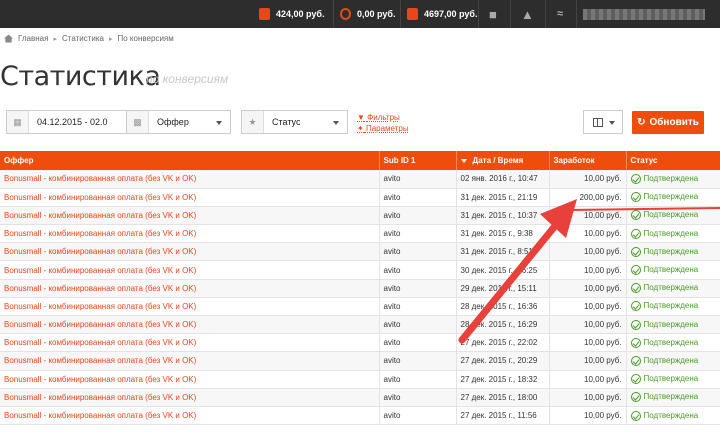 The width and height of the screenshot is (720, 437). Describe the element at coordinates (603, 122) in the screenshot. I see `columns-button` at that location.